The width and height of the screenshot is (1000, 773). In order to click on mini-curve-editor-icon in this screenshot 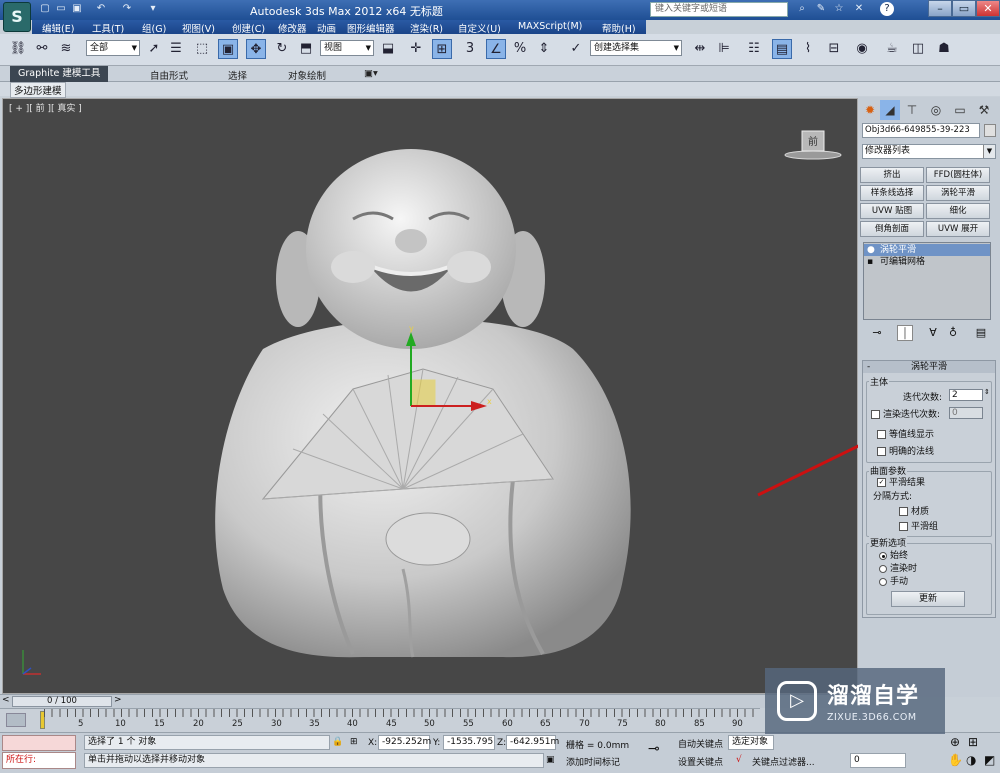, I will do `click(16, 720)`.